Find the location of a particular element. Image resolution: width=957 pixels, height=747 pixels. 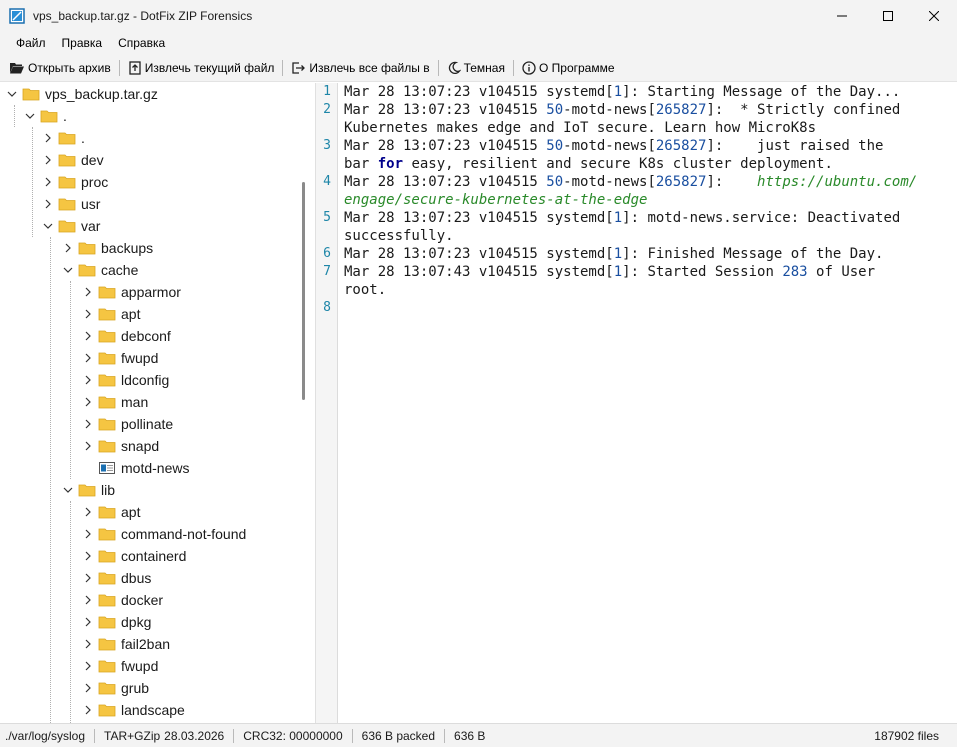

maximize-button is located at coordinates (888, 15).